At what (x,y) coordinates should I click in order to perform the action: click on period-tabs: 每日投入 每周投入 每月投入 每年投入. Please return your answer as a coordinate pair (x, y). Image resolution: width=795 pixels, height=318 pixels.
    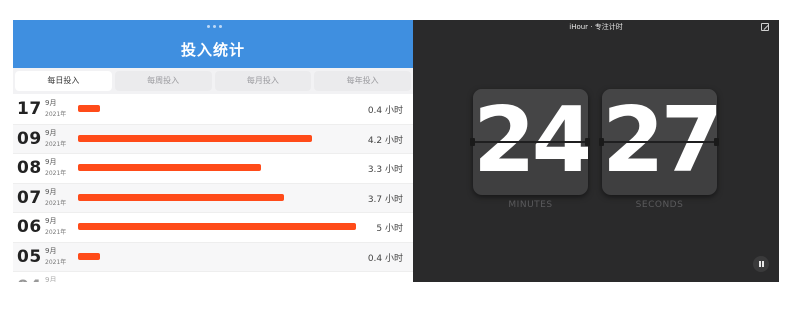
    Looking at the image, I should click on (213, 81).